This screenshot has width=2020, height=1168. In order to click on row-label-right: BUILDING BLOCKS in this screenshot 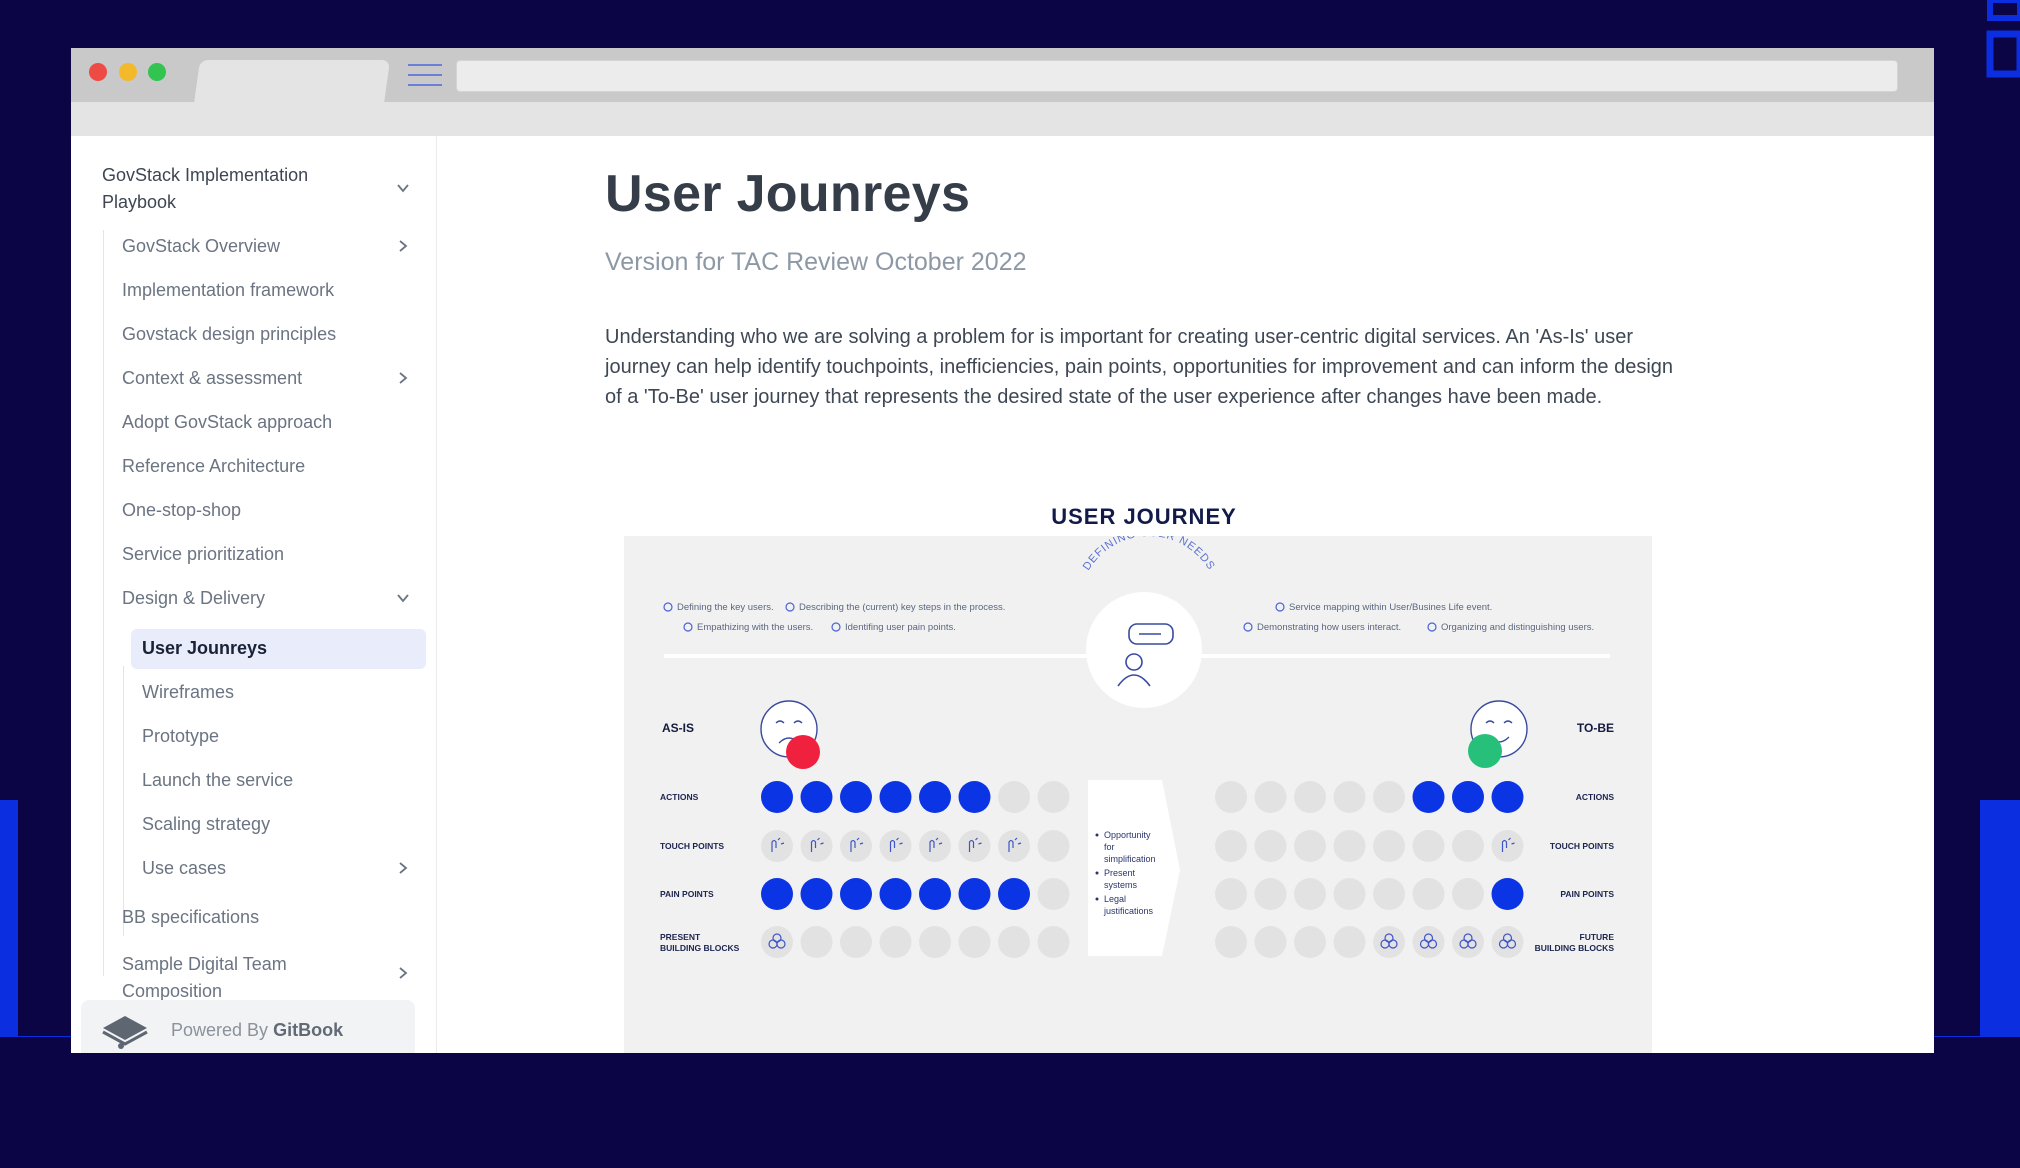, I will do `click(1575, 948)`.